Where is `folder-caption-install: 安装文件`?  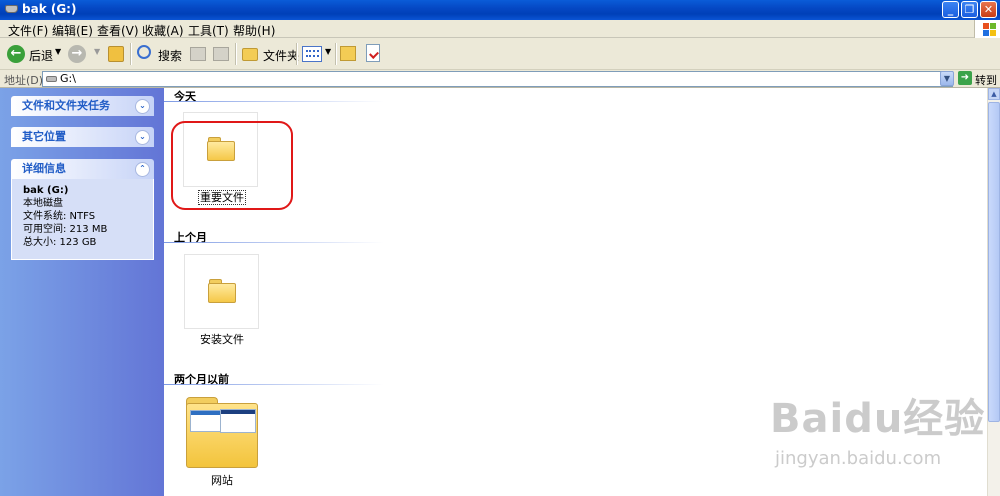 folder-caption-install: 安装文件 is located at coordinates (222, 339).